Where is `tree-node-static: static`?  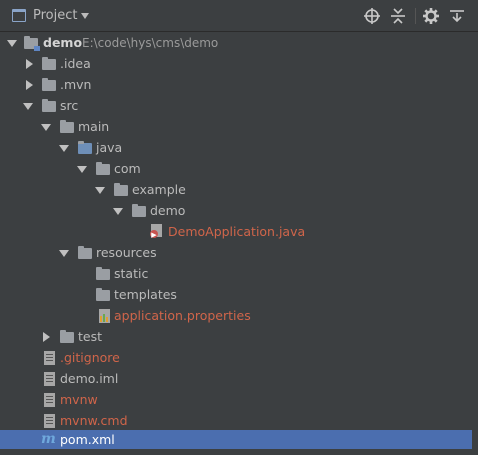 tree-node-static: static is located at coordinates (236, 274).